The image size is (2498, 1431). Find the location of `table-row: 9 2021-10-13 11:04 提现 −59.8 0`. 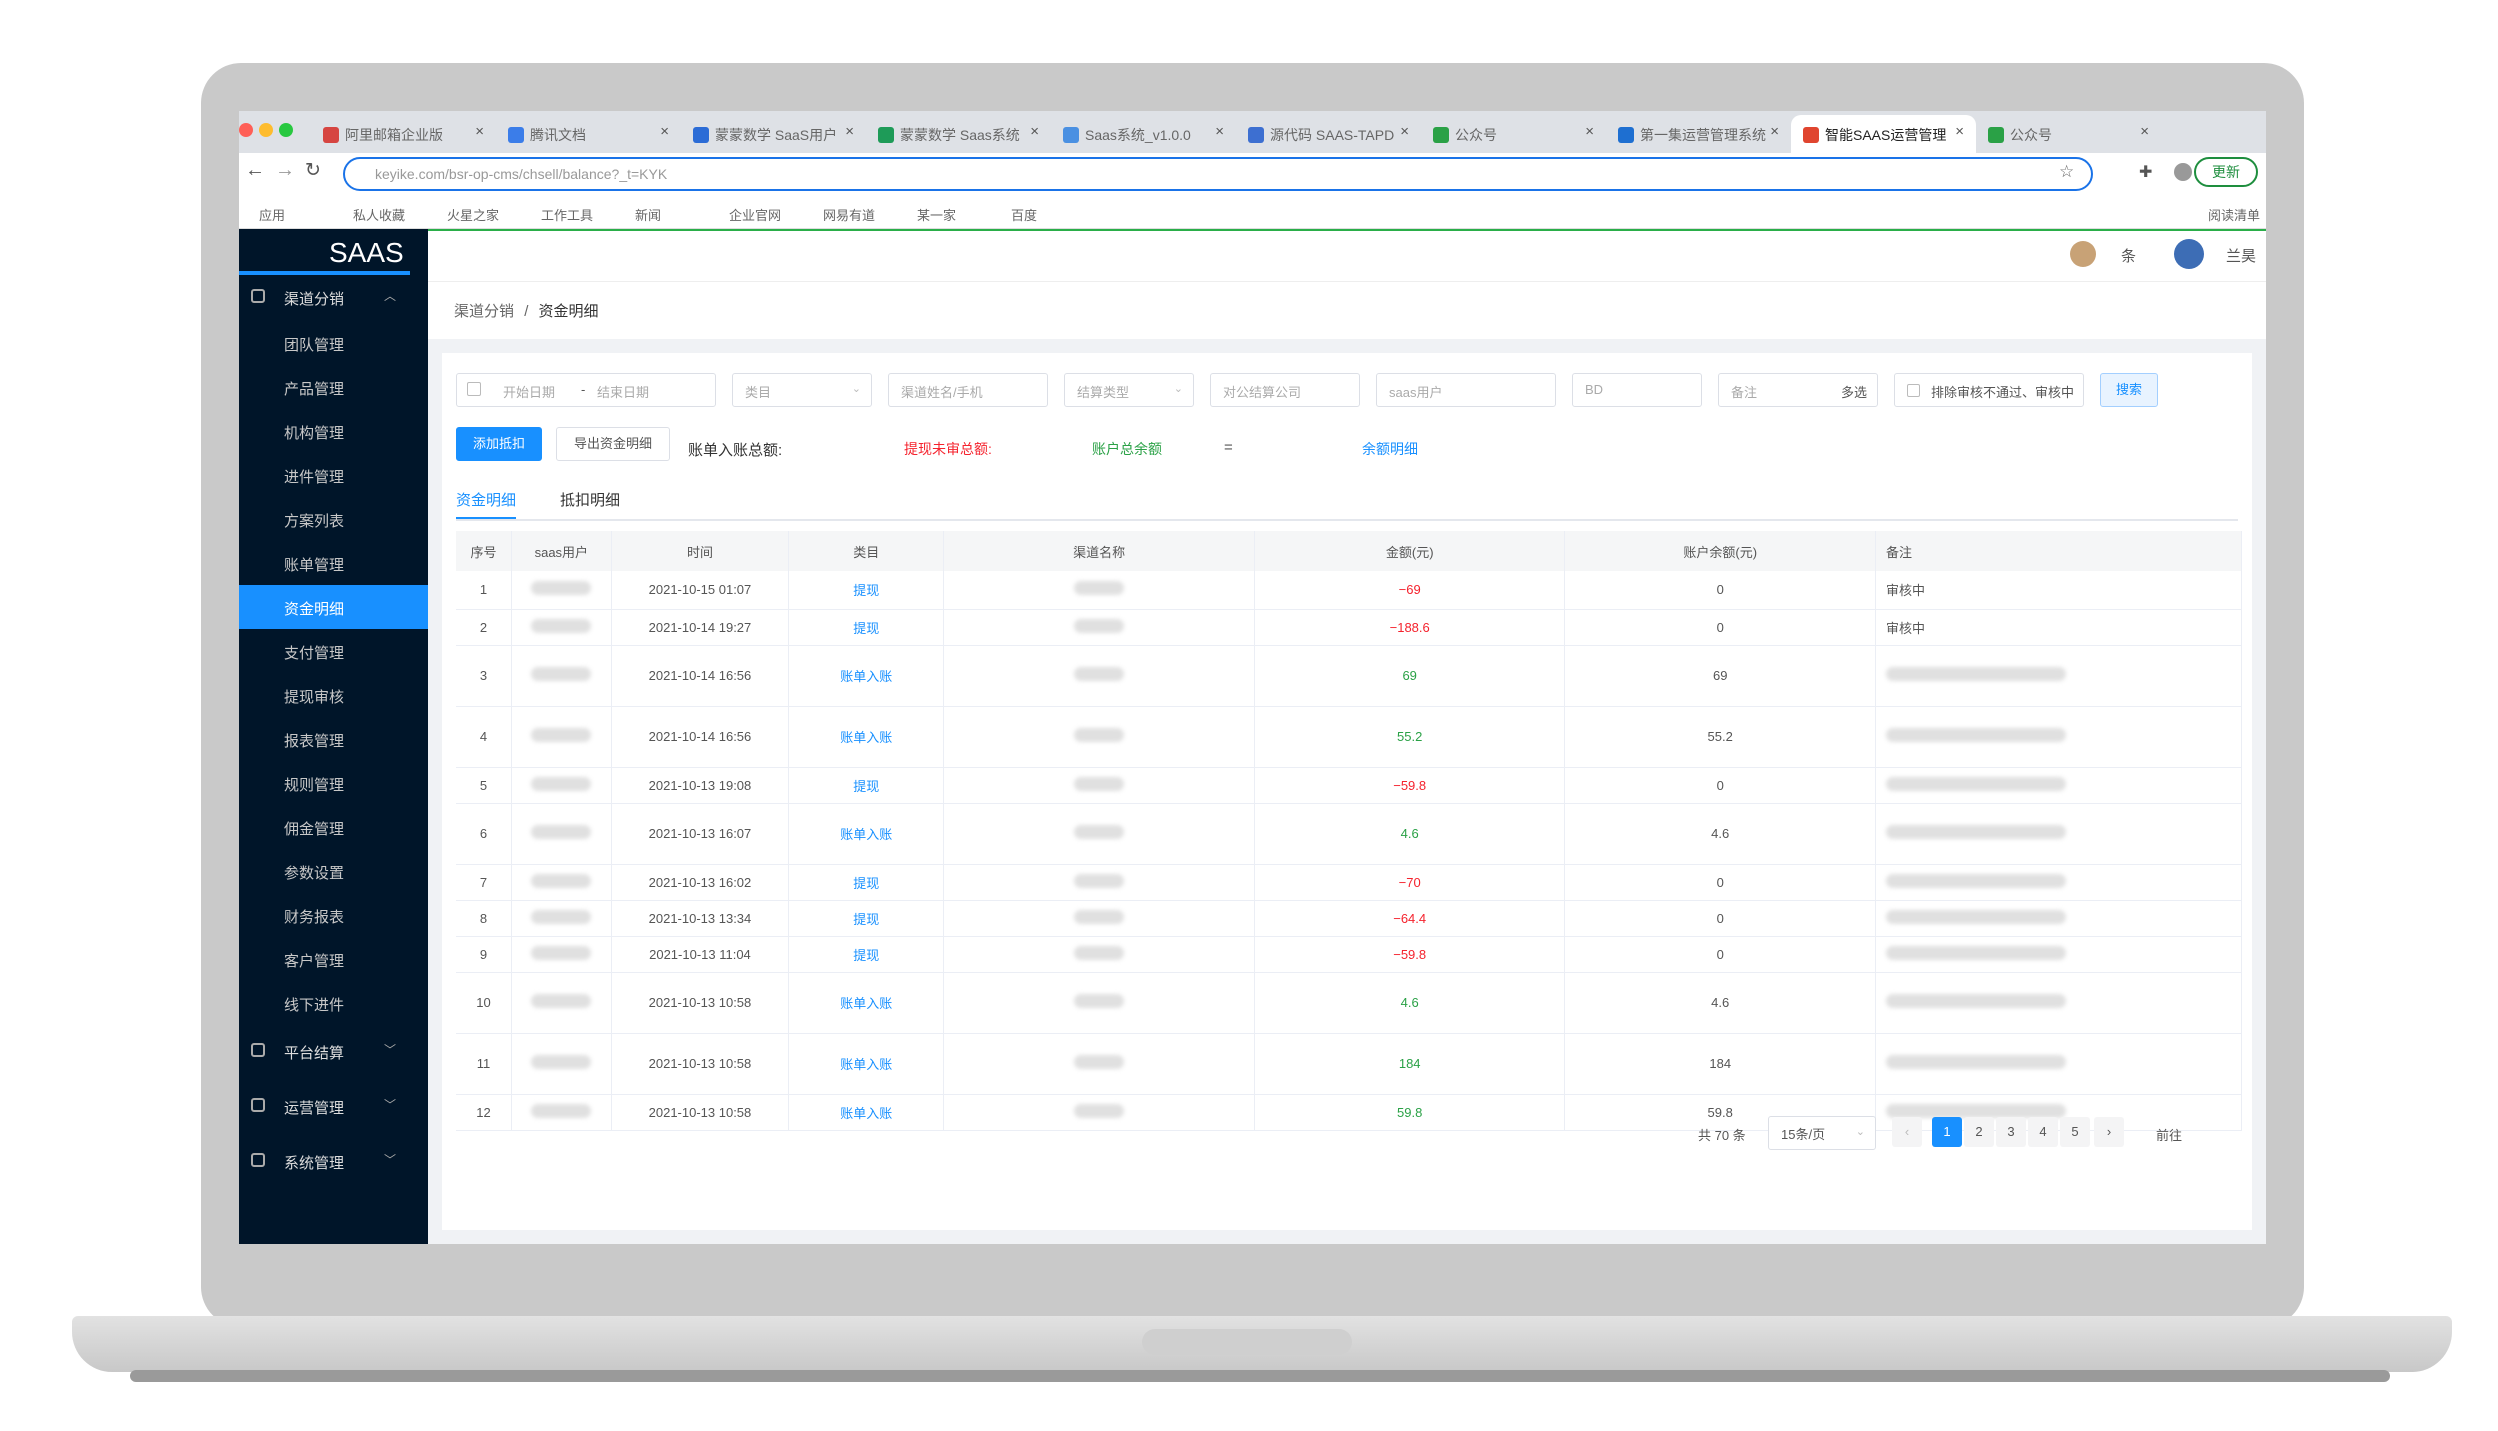

table-row: 9 2021-10-13 11:04 提现 −59.8 0 is located at coordinates (1349, 954).